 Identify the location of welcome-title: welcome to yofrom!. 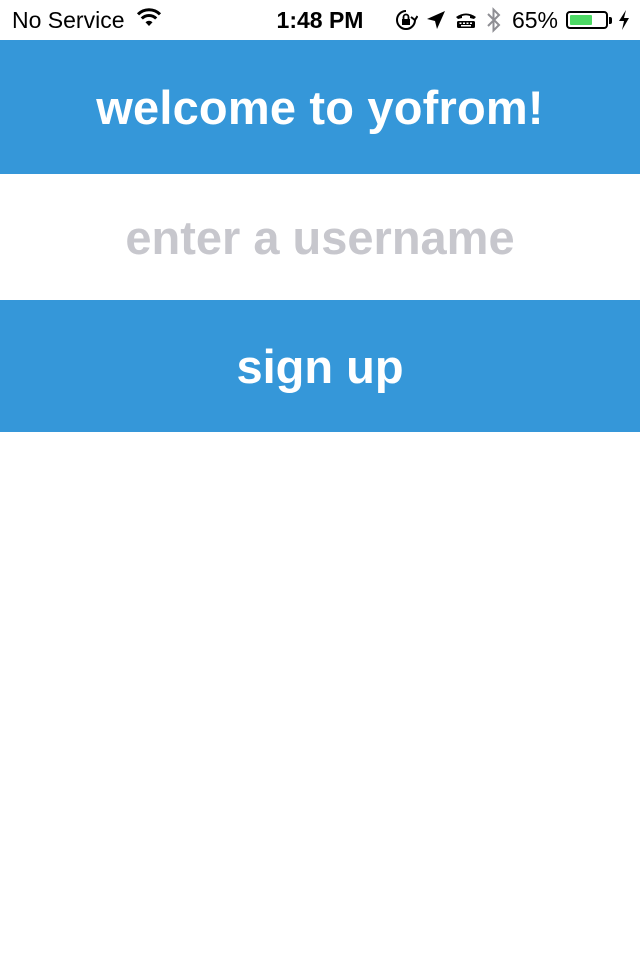
(320, 107).